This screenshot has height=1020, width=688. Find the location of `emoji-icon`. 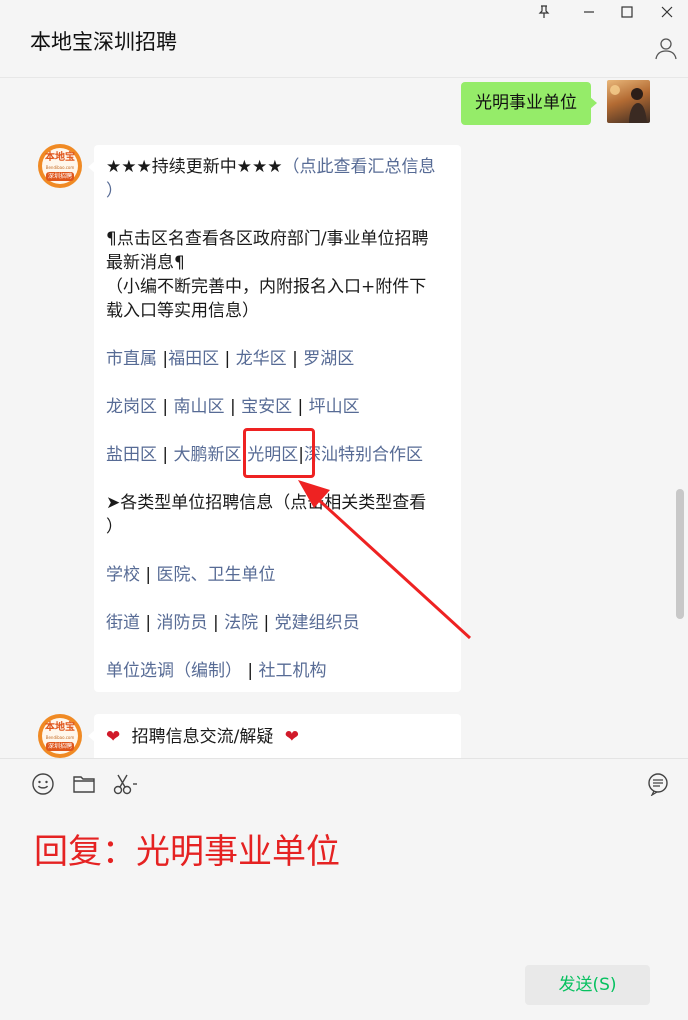

emoji-icon is located at coordinates (44, 785).